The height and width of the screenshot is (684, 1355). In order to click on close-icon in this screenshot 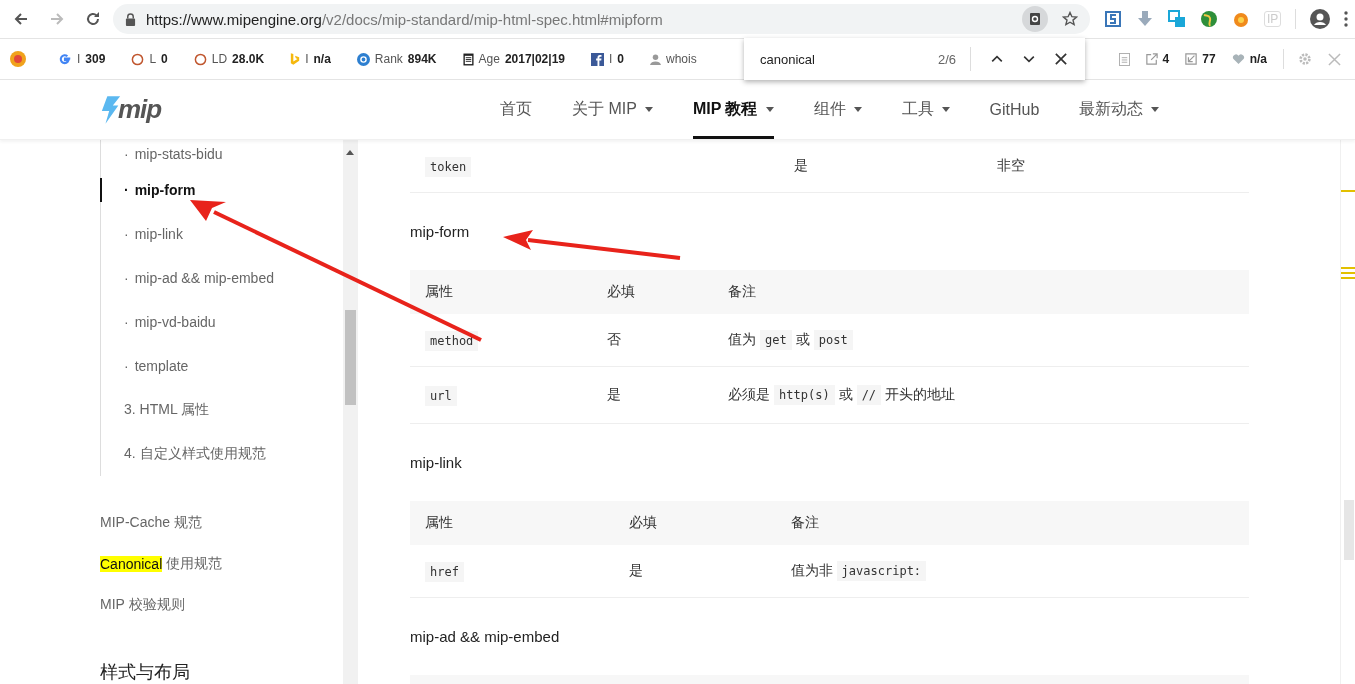, I will do `click(1061, 59)`.